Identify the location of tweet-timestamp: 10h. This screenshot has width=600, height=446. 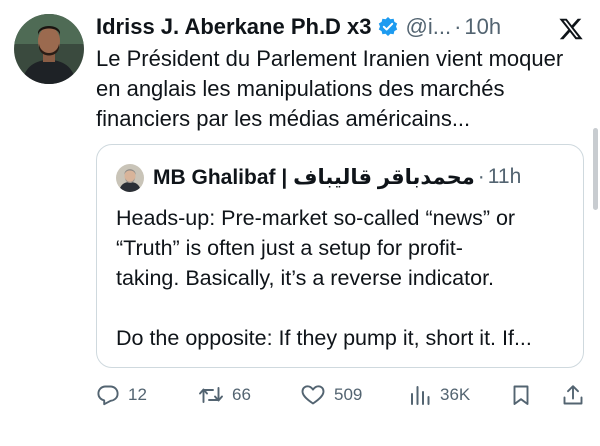
(482, 27).